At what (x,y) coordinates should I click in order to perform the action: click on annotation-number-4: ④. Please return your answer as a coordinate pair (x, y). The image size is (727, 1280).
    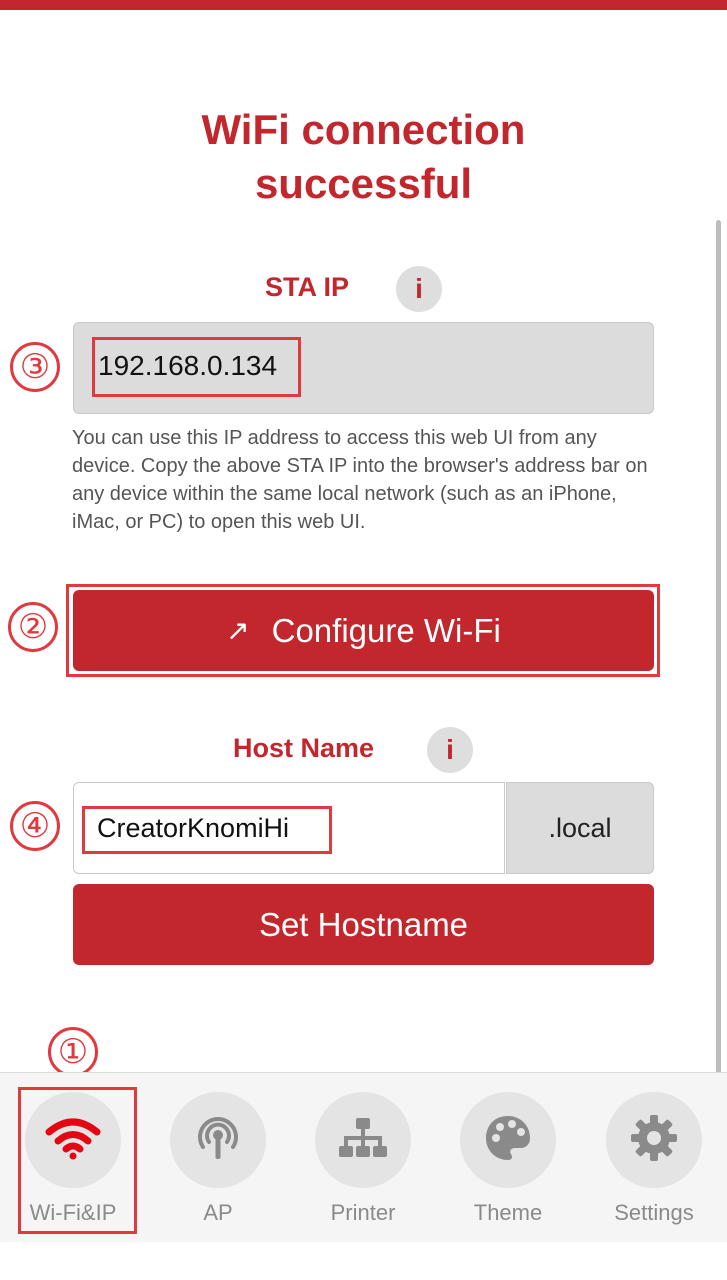
    Looking at the image, I should click on (35, 826).